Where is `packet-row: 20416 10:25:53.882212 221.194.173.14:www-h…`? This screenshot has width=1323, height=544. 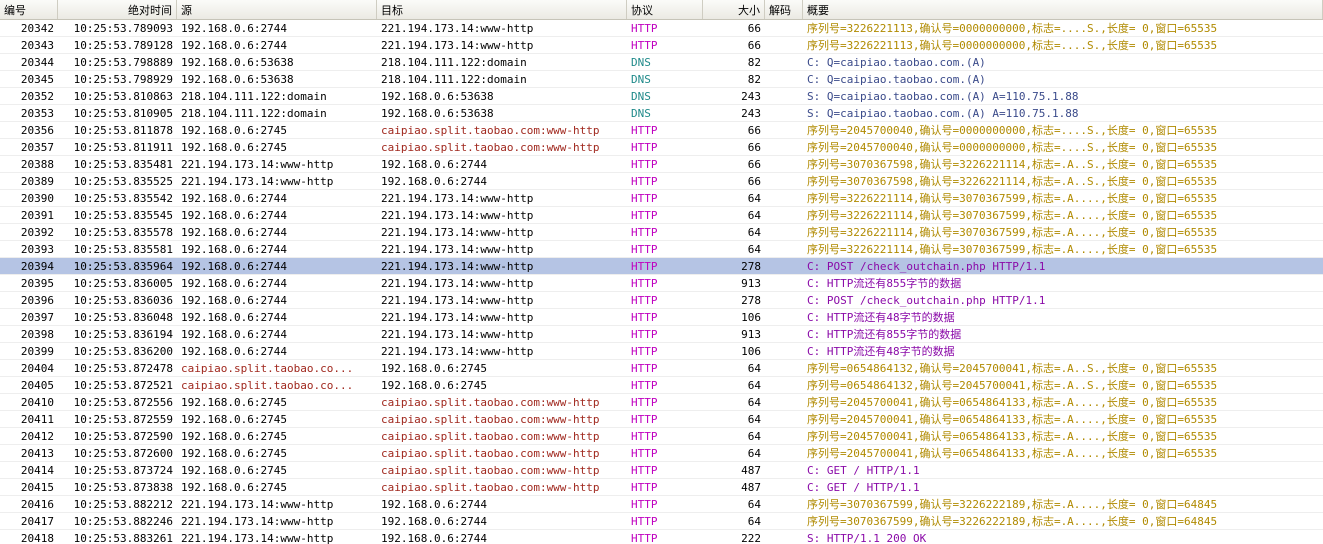 packet-row: 20416 10:25:53.882212 221.194.173.14:www-h… is located at coordinates (661, 504).